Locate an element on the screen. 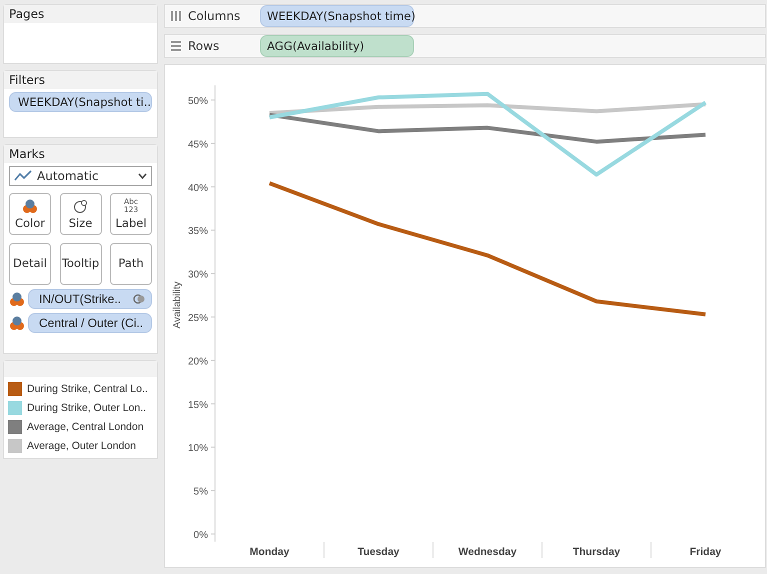 The image size is (767, 574). category-label: Friday is located at coordinates (706, 552).